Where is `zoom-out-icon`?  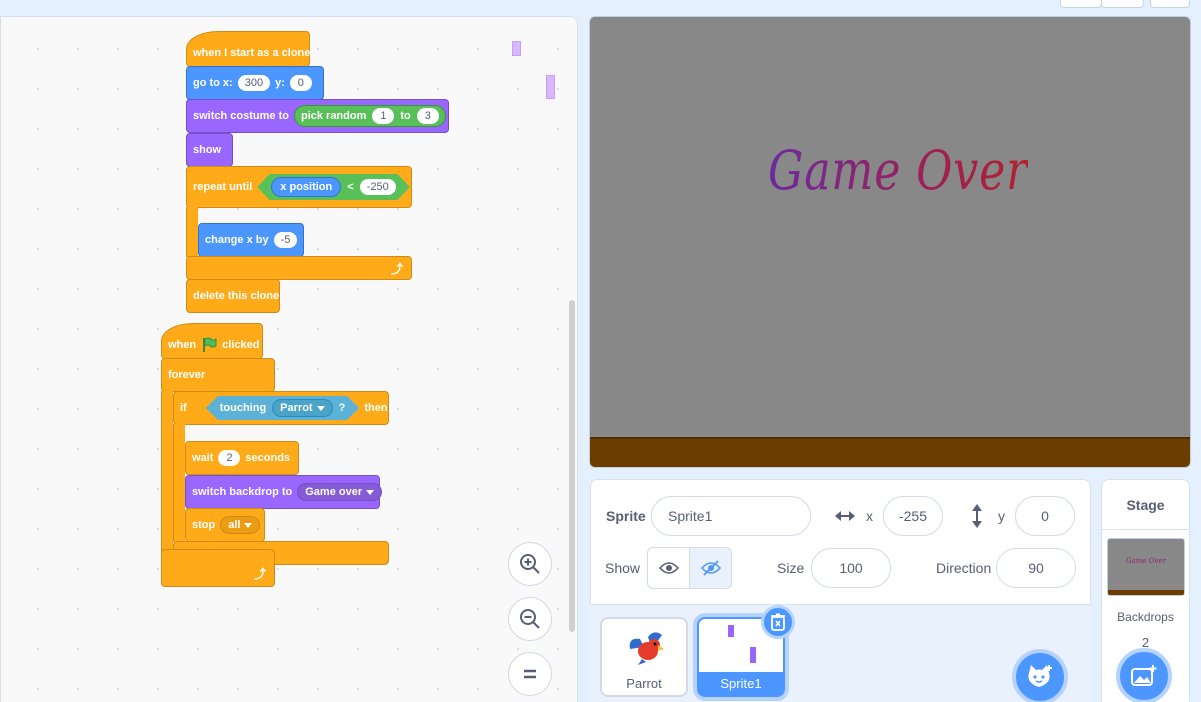
zoom-out-icon is located at coordinates (530, 619).